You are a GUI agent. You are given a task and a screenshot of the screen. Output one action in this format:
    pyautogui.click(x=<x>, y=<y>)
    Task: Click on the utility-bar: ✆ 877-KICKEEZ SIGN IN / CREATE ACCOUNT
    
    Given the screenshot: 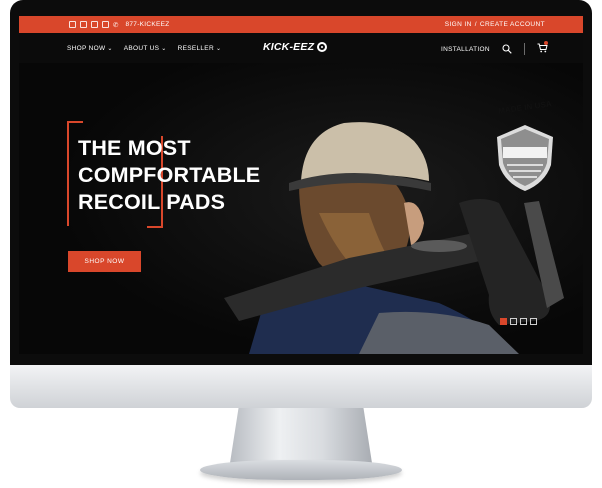 What is the action you would take?
    pyautogui.click(x=301, y=24)
    